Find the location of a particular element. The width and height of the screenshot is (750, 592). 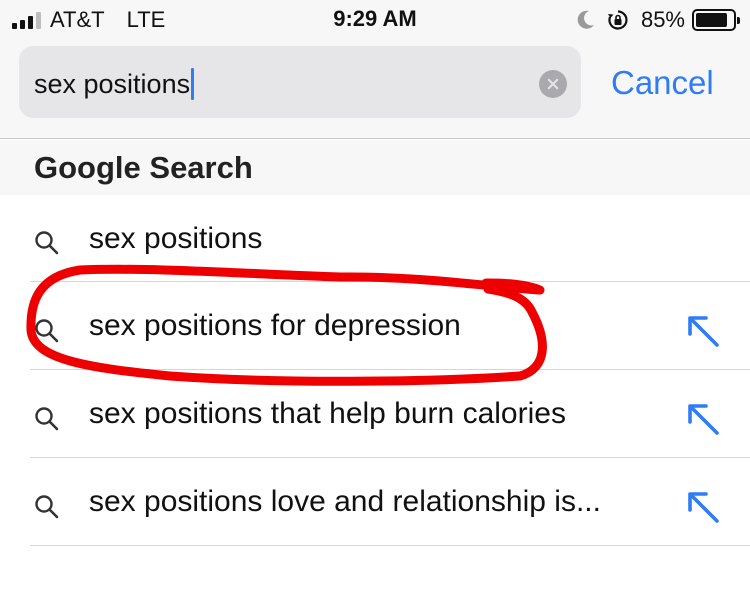

section-title: Google Search is located at coordinates (143, 167).